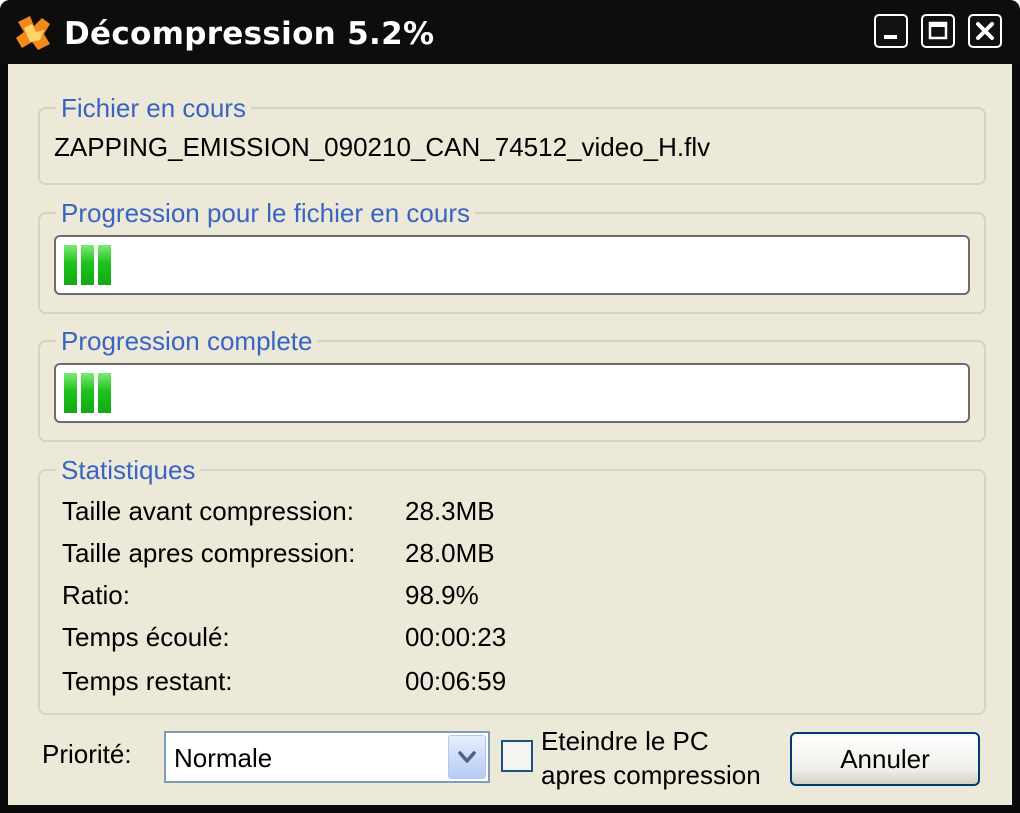 The height and width of the screenshot is (813, 1020). Describe the element at coordinates (651, 758) in the screenshot. I see `shutdown-checkbox-label: Eteindre le PC apres compression` at that location.